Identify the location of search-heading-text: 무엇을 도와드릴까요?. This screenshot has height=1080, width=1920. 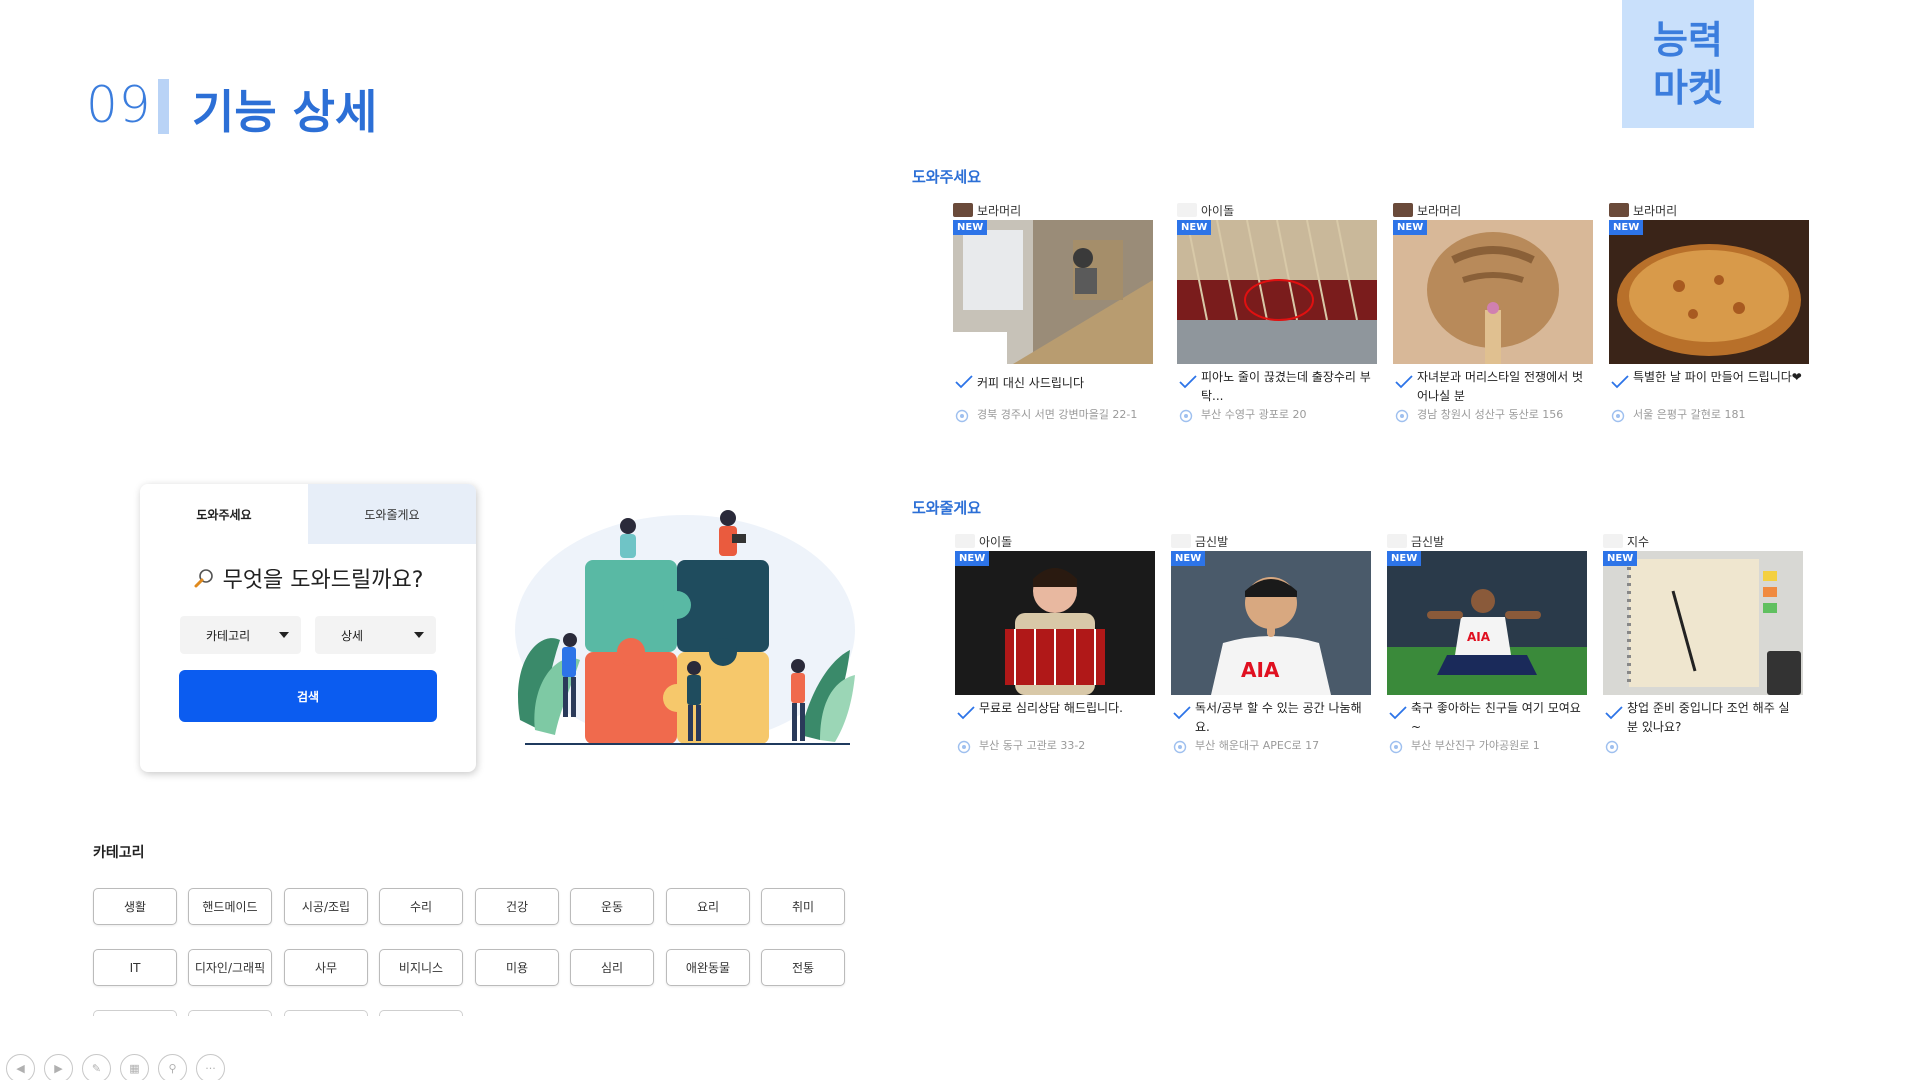
(323, 580).